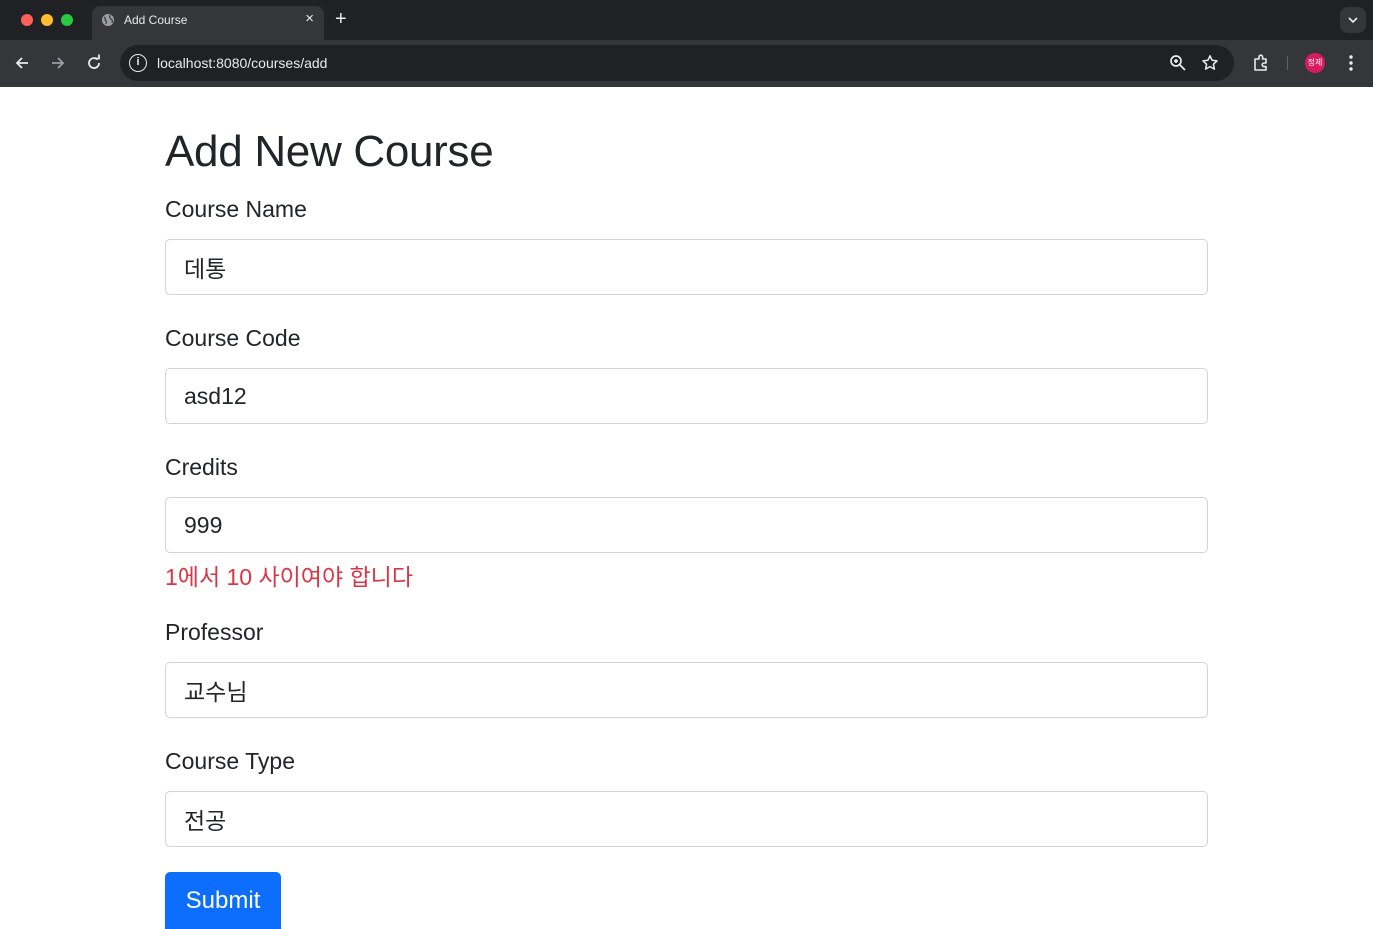 This screenshot has width=1373, height=929. Describe the element at coordinates (27, 20) in the screenshot. I see `close-window-button` at that location.